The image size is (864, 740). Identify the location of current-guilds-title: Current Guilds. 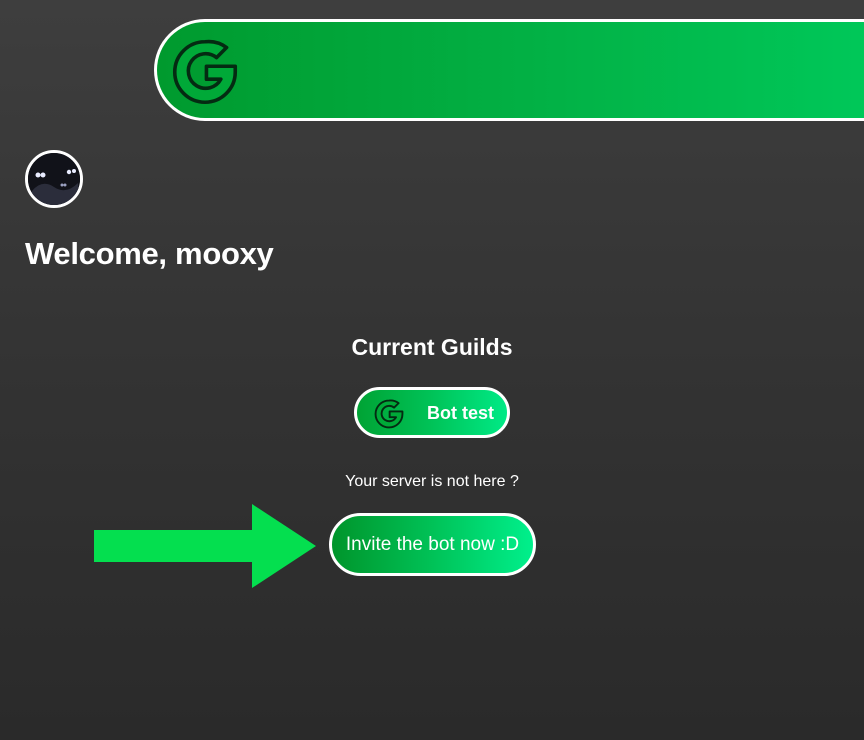
(432, 347).